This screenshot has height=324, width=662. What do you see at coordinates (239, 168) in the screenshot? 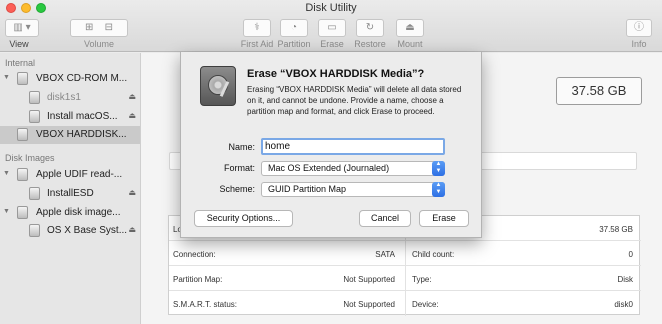
I see `format-label: Format:` at bounding box center [239, 168].